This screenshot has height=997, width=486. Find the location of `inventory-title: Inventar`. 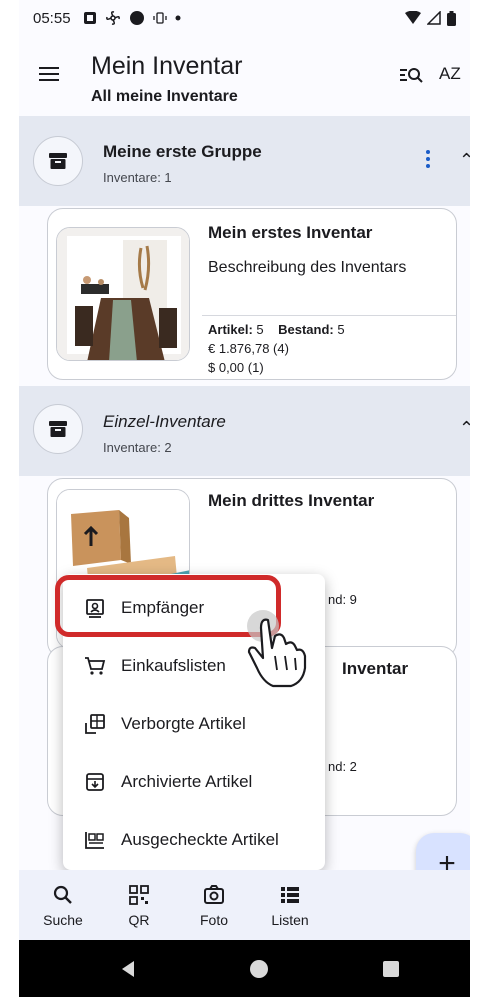

inventory-title: Inventar is located at coordinates (375, 668).